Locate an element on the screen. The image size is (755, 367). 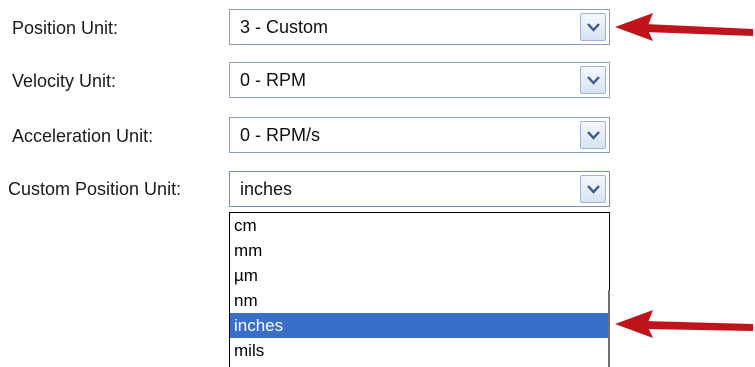
list-item-inches: inches is located at coordinates (419, 325).